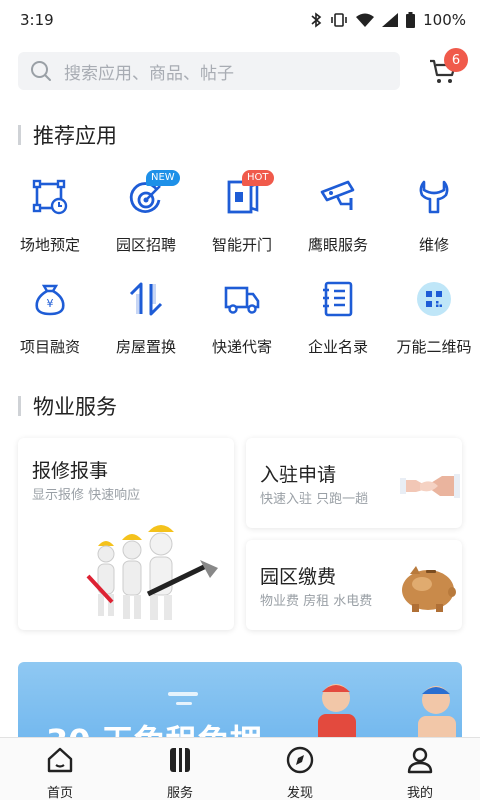 Image resolution: width=480 pixels, height=800 pixels. What do you see at coordinates (49, 347) in the screenshot?
I see `app-label: 项目融资` at bounding box center [49, 347].